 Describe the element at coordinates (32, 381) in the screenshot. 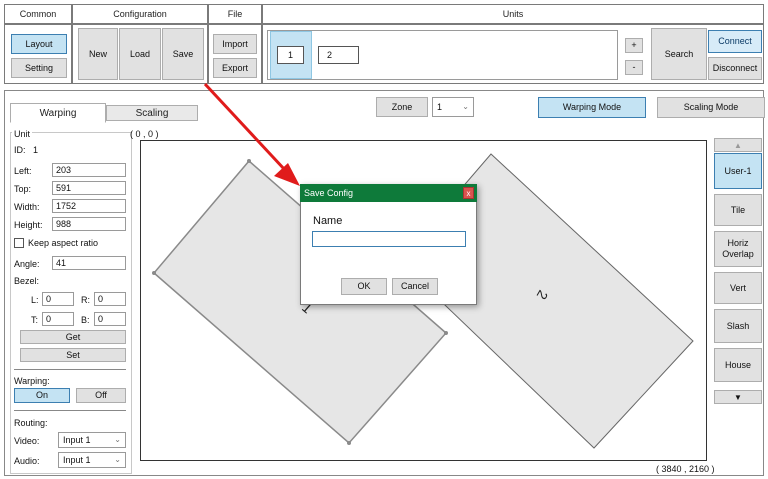

I see `warping-label: Warping:` at that location.